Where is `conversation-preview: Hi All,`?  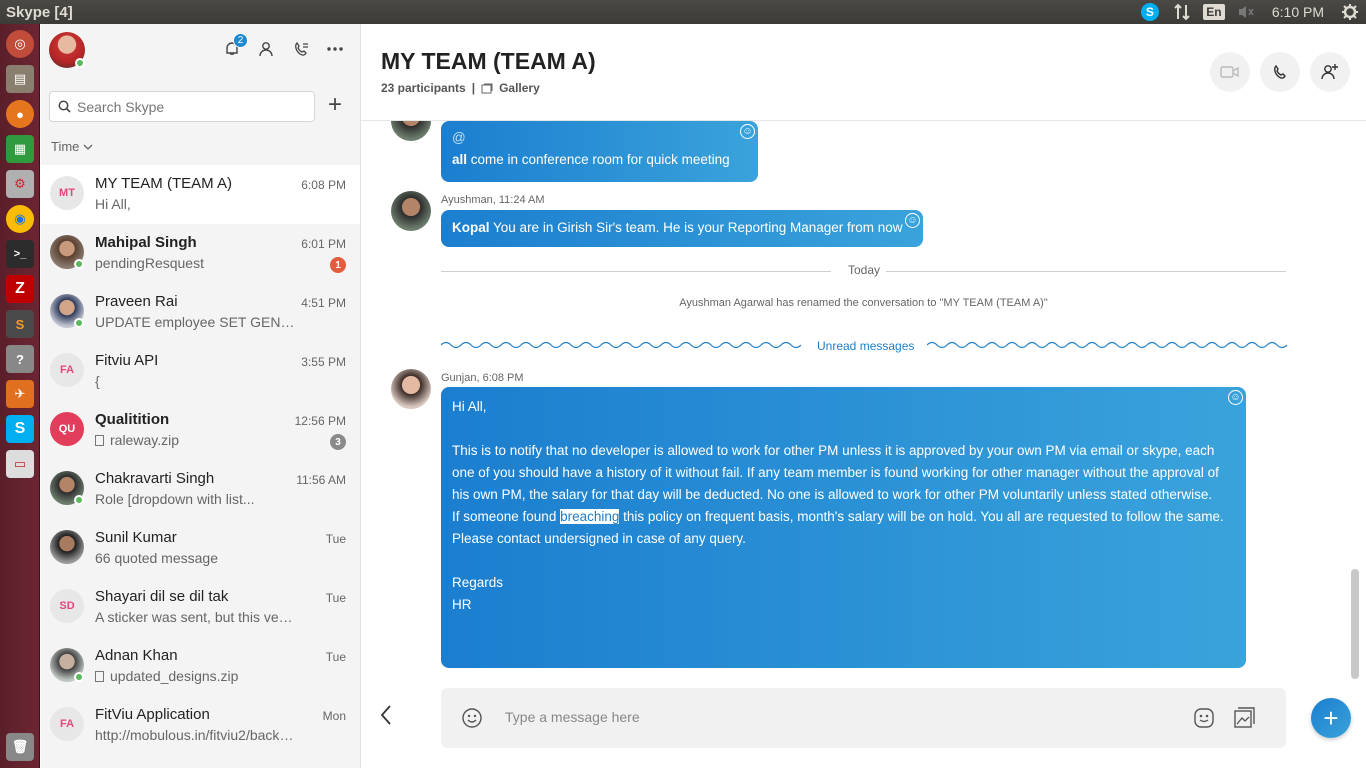 conversation-preview: Hi All, is located at coordinates (113, 204).